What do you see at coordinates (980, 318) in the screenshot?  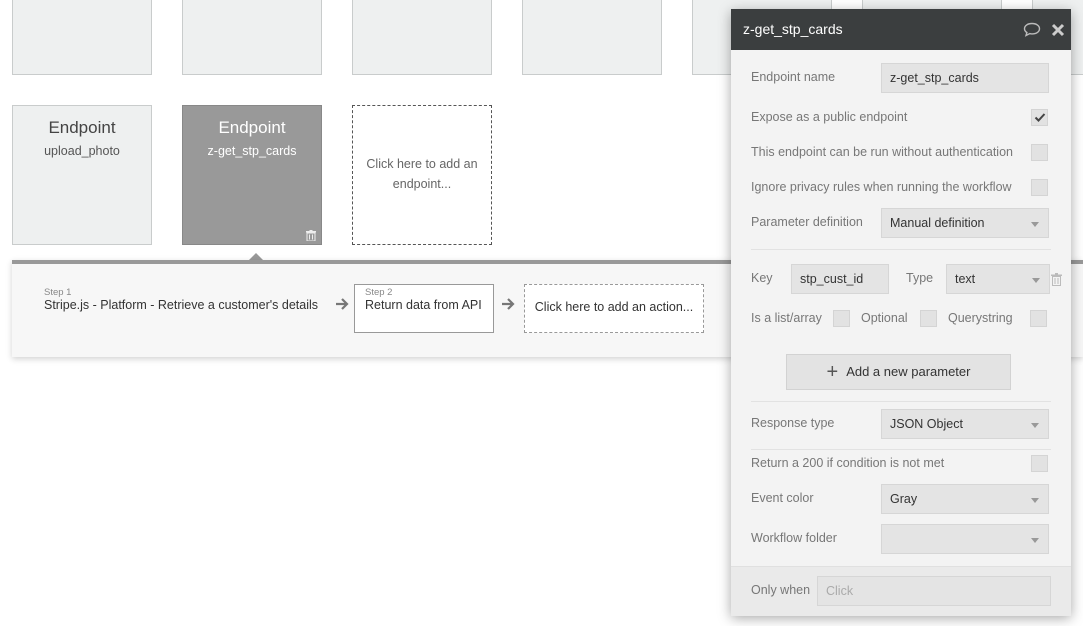 I see `querystring-label: Querystring` at bounding box center [980, 318].